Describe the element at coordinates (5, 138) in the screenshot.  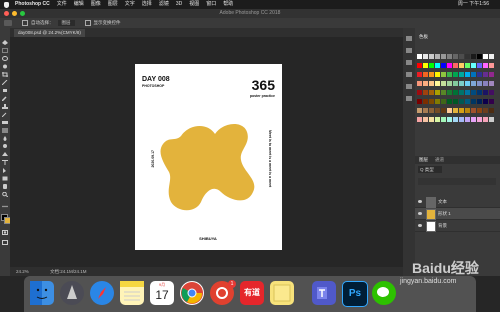
I see `blur-icon` at that location.